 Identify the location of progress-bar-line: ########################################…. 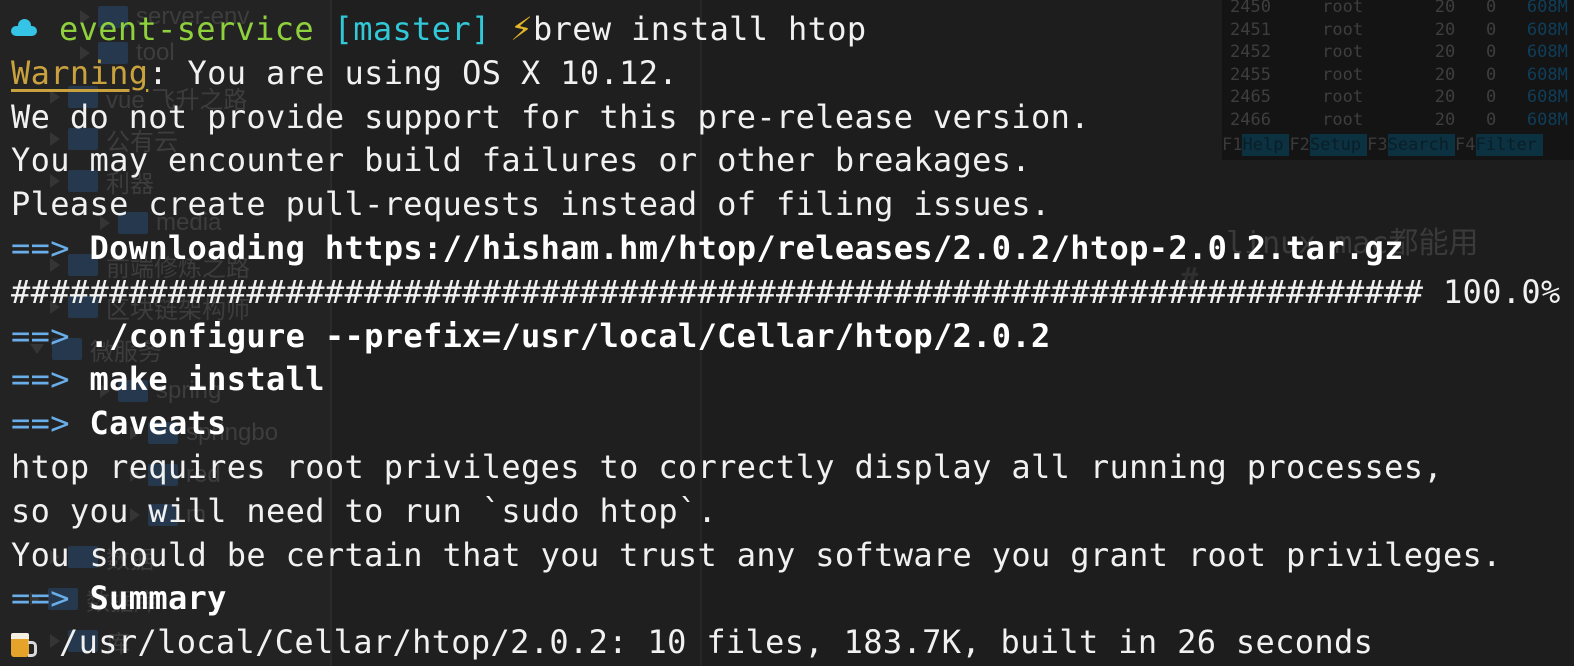
(786, 291).